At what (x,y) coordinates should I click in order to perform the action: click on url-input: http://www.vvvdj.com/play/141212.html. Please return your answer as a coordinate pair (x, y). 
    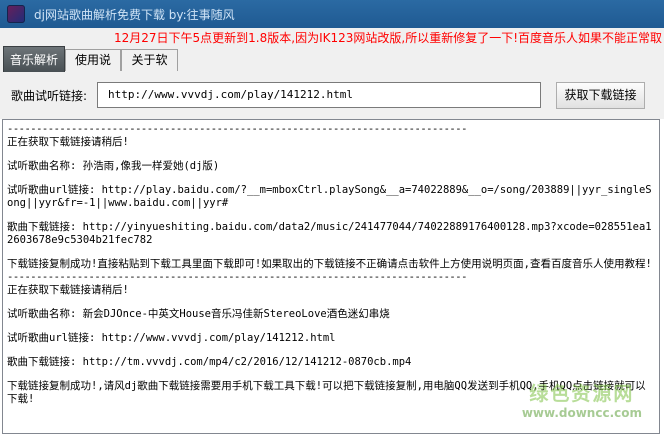
    Looking at the image, I should click on (319, 95).